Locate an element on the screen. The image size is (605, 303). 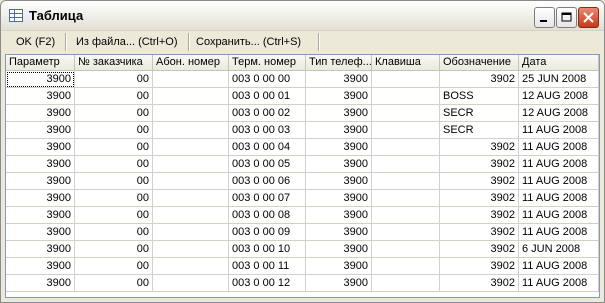
col-terminal-number-cell: 003 0 00 12 is located at coordinates (267, 283).